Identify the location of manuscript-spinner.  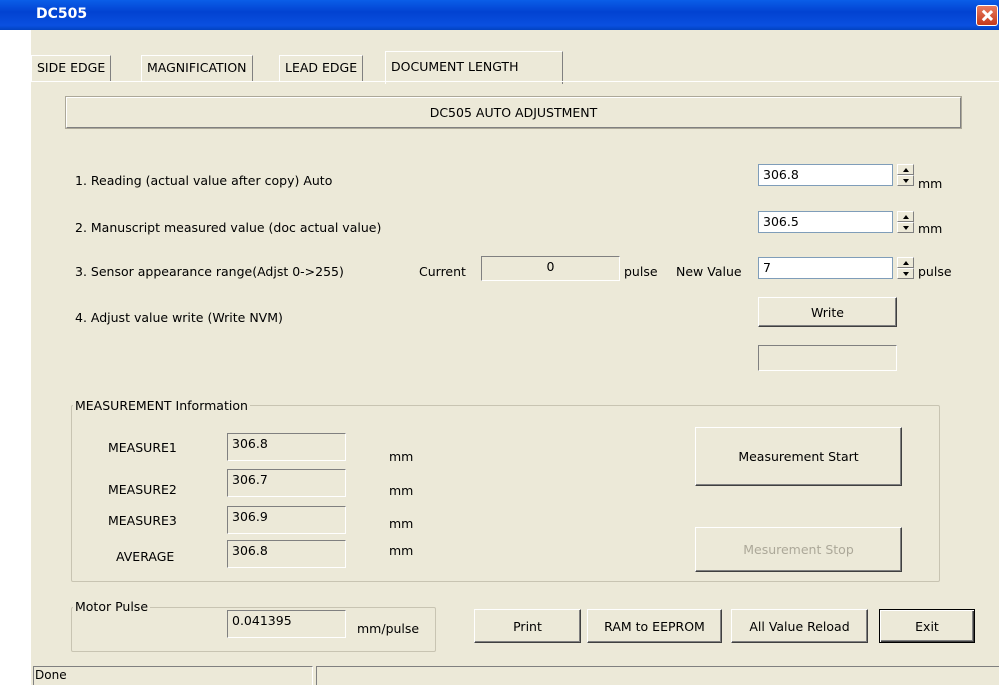
(905, 222).